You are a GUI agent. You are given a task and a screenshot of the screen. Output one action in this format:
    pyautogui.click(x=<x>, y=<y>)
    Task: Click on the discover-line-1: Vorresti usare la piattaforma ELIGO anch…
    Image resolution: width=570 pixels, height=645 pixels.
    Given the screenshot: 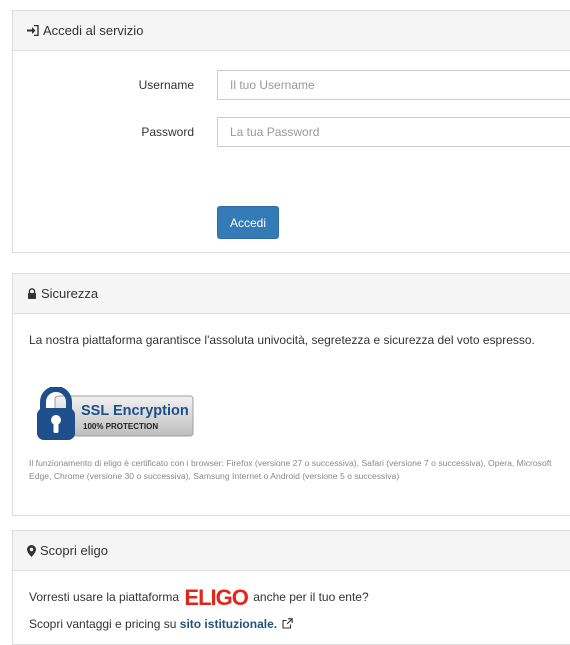 What is the action you would take?
    pyautogui.click(x=291, y=597)
    